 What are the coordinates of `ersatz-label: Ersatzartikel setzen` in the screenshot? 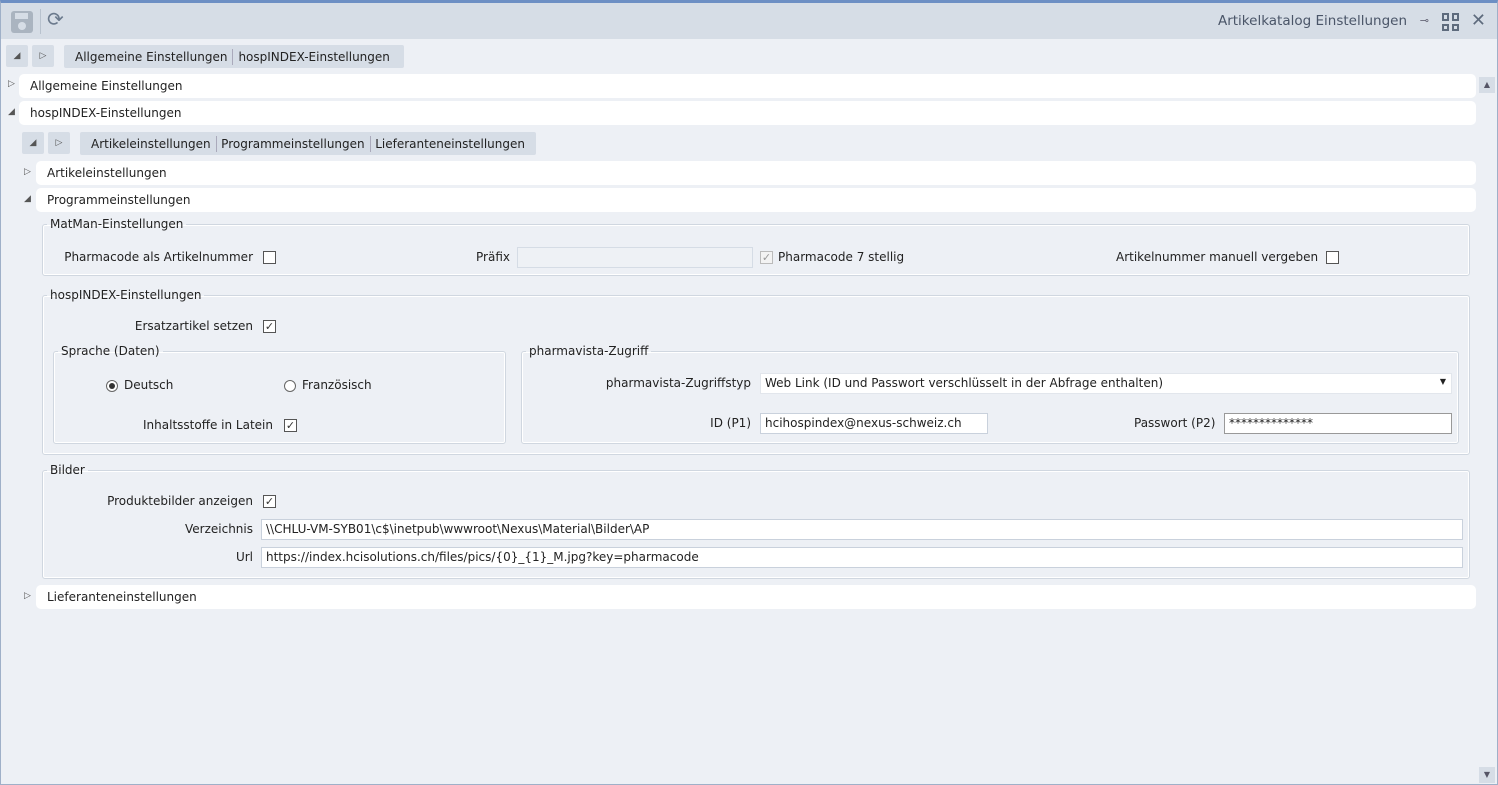 It's located at (193, 326).